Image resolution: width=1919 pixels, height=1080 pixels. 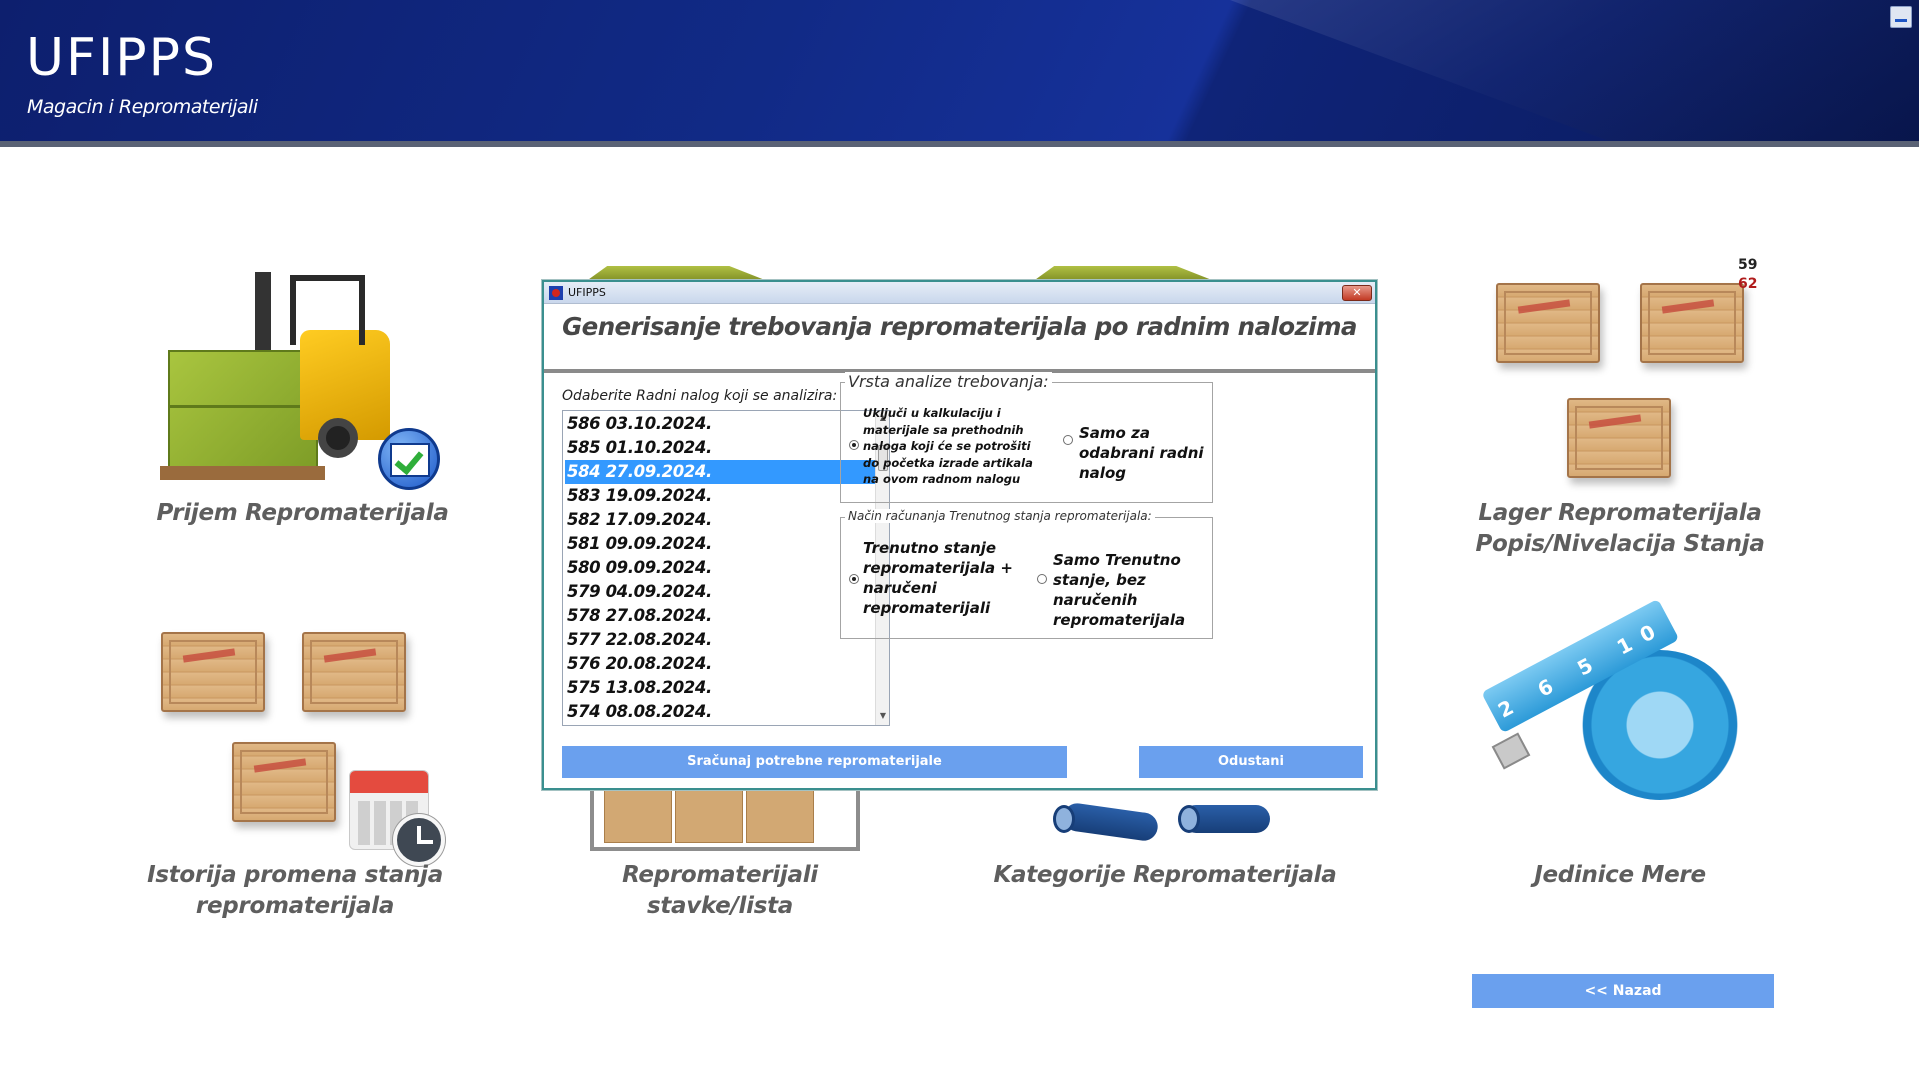 I want to click on order-list-caption: Odaberite Radni nalog koji se analizira:, so click(x=700, y=396).